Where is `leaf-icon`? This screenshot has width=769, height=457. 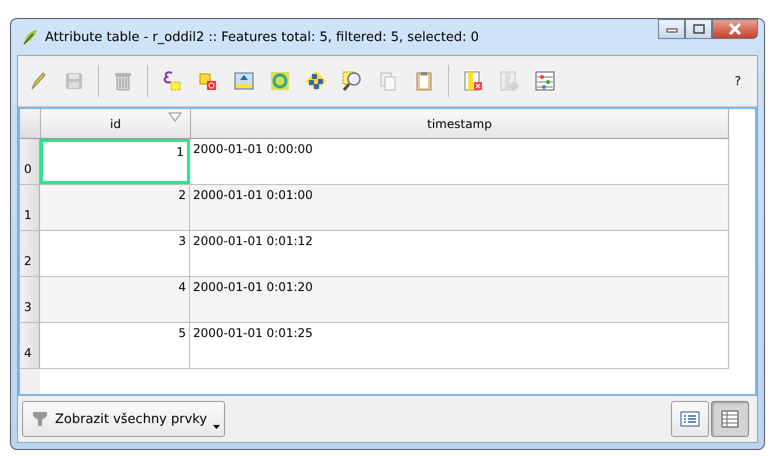 leaf-icon is located at coordinates (30, 37).